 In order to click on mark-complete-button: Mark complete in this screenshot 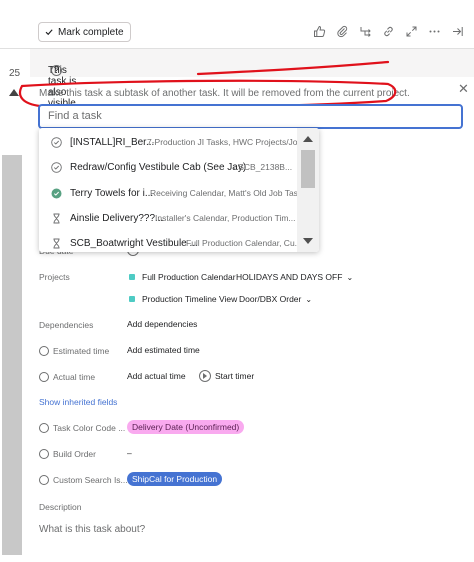, I will do `click(84, 32)`.